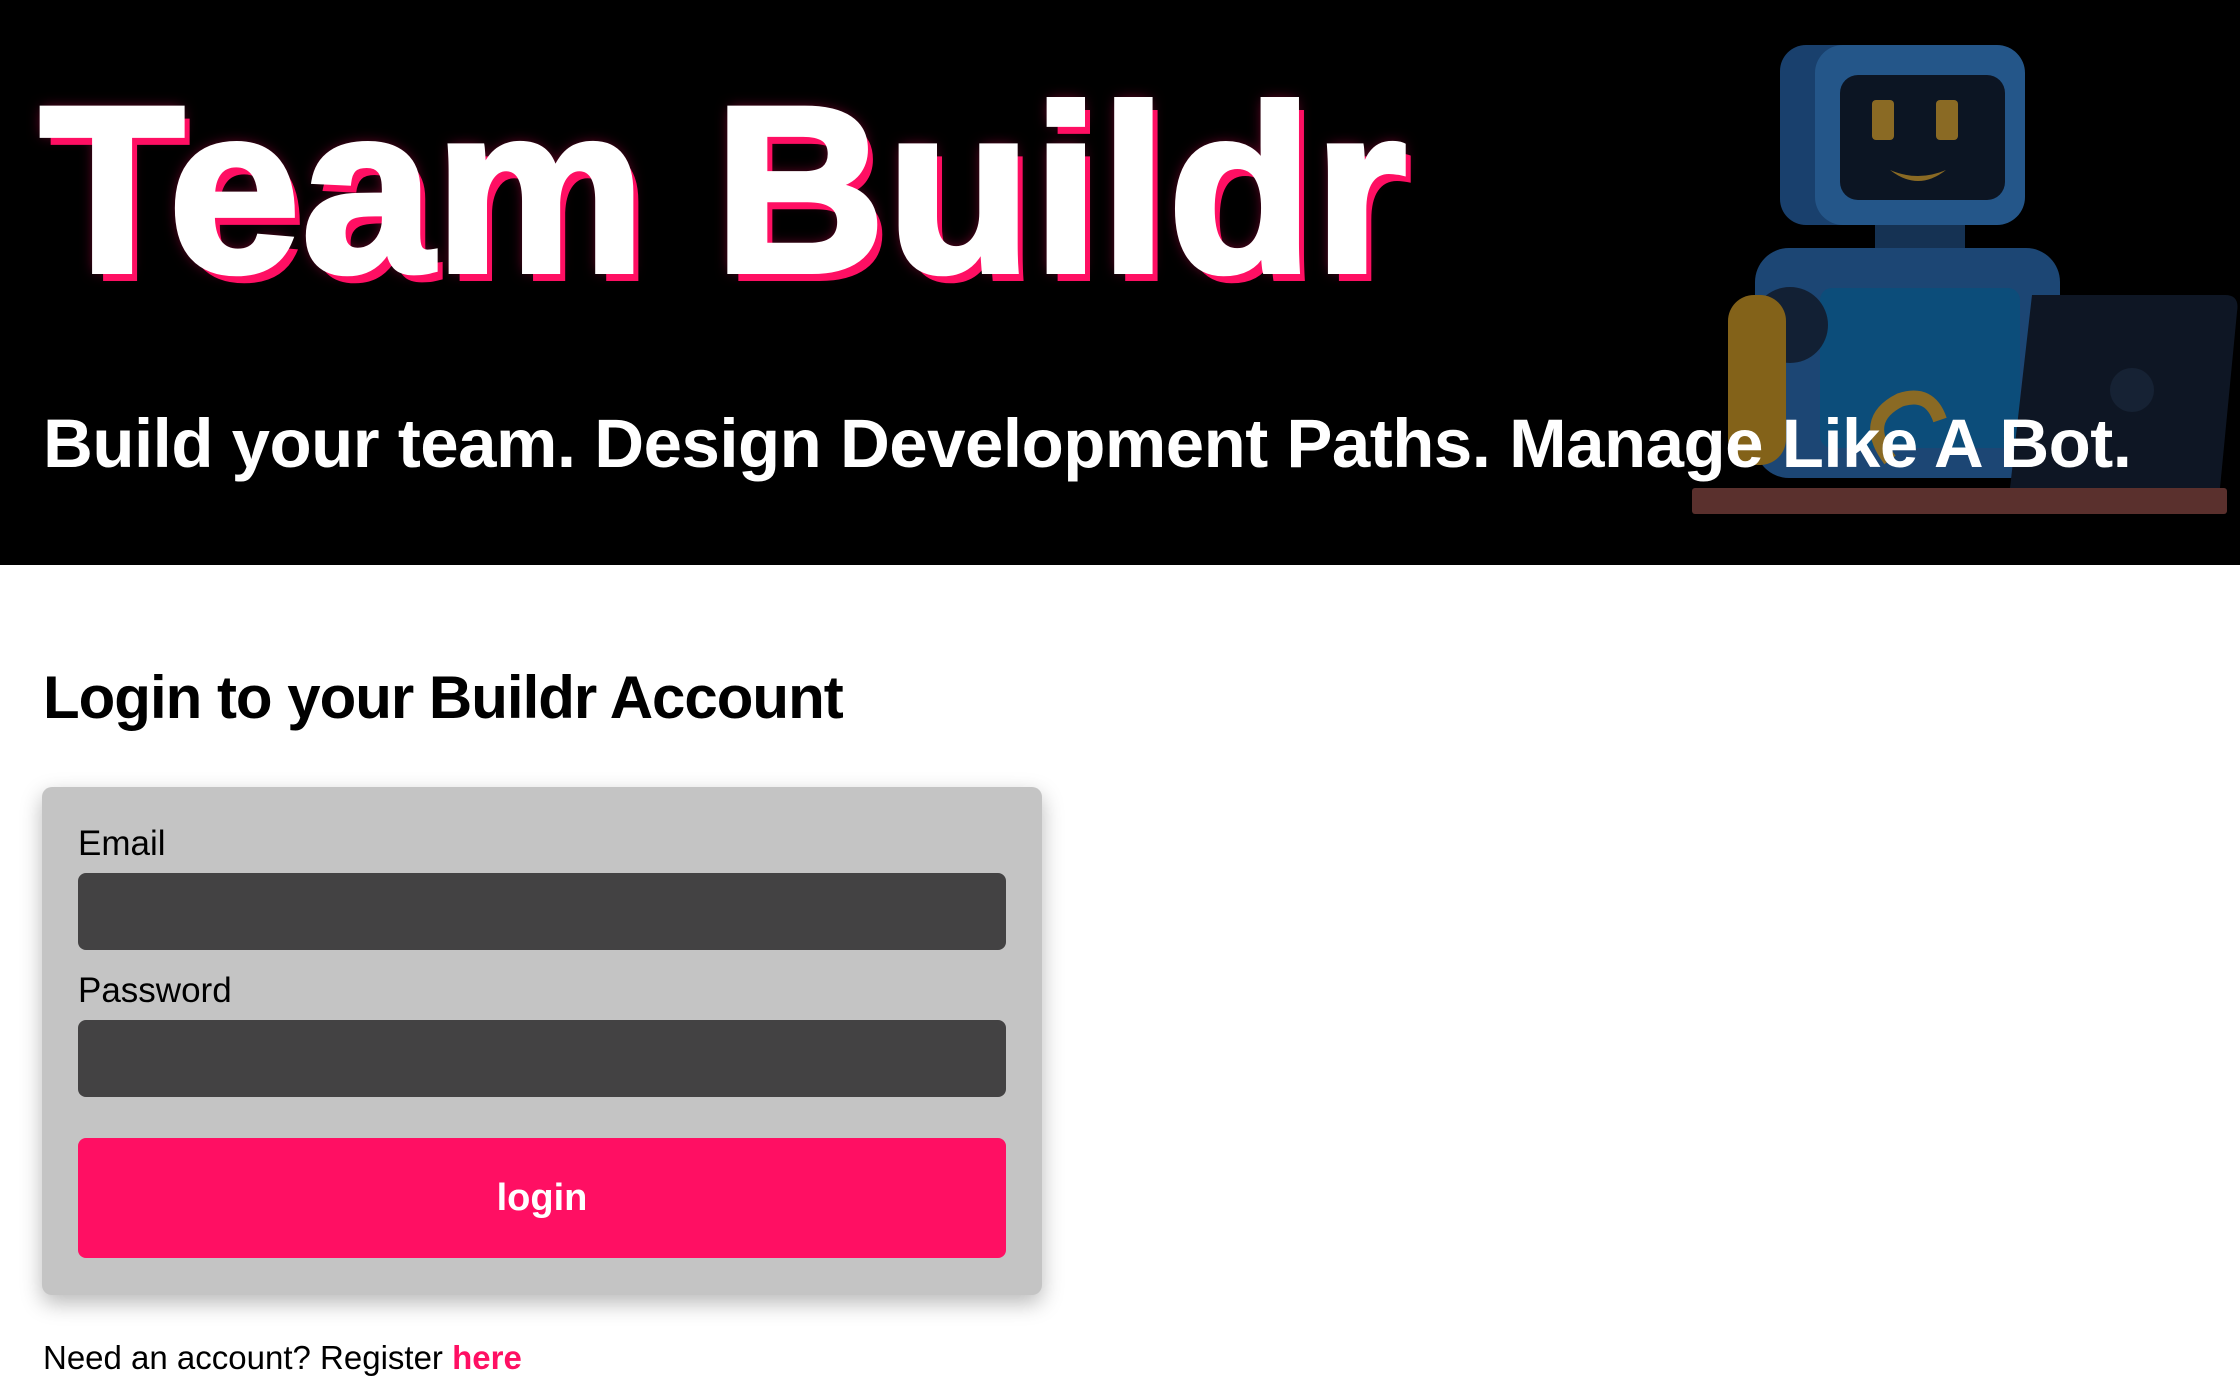  What do you see at coordinates (243, 1357) in the screenshot?
I see `register-prompt-text: Need an account? Register` at bounding box center [243, 1357].